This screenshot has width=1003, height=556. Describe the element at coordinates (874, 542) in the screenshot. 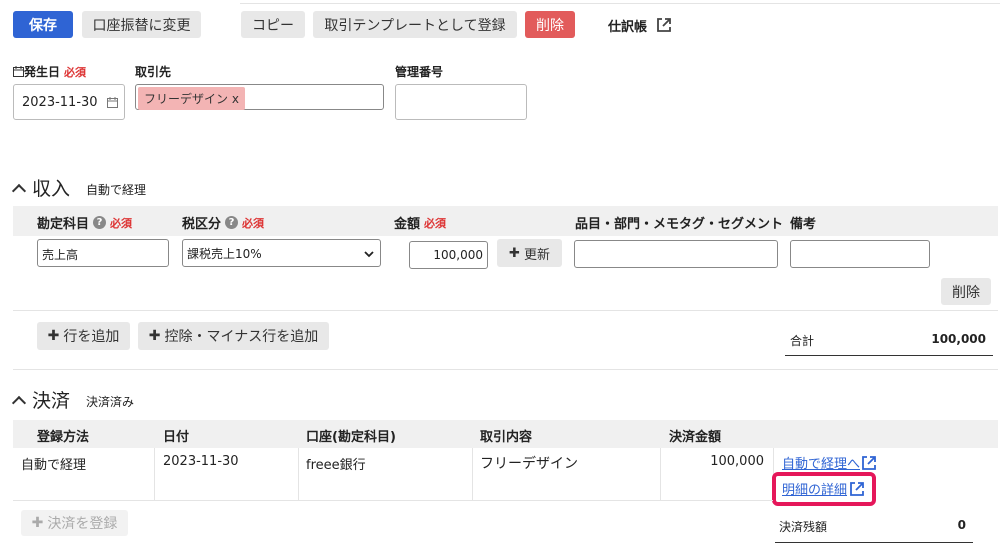

I see `balance-underline` at that location.